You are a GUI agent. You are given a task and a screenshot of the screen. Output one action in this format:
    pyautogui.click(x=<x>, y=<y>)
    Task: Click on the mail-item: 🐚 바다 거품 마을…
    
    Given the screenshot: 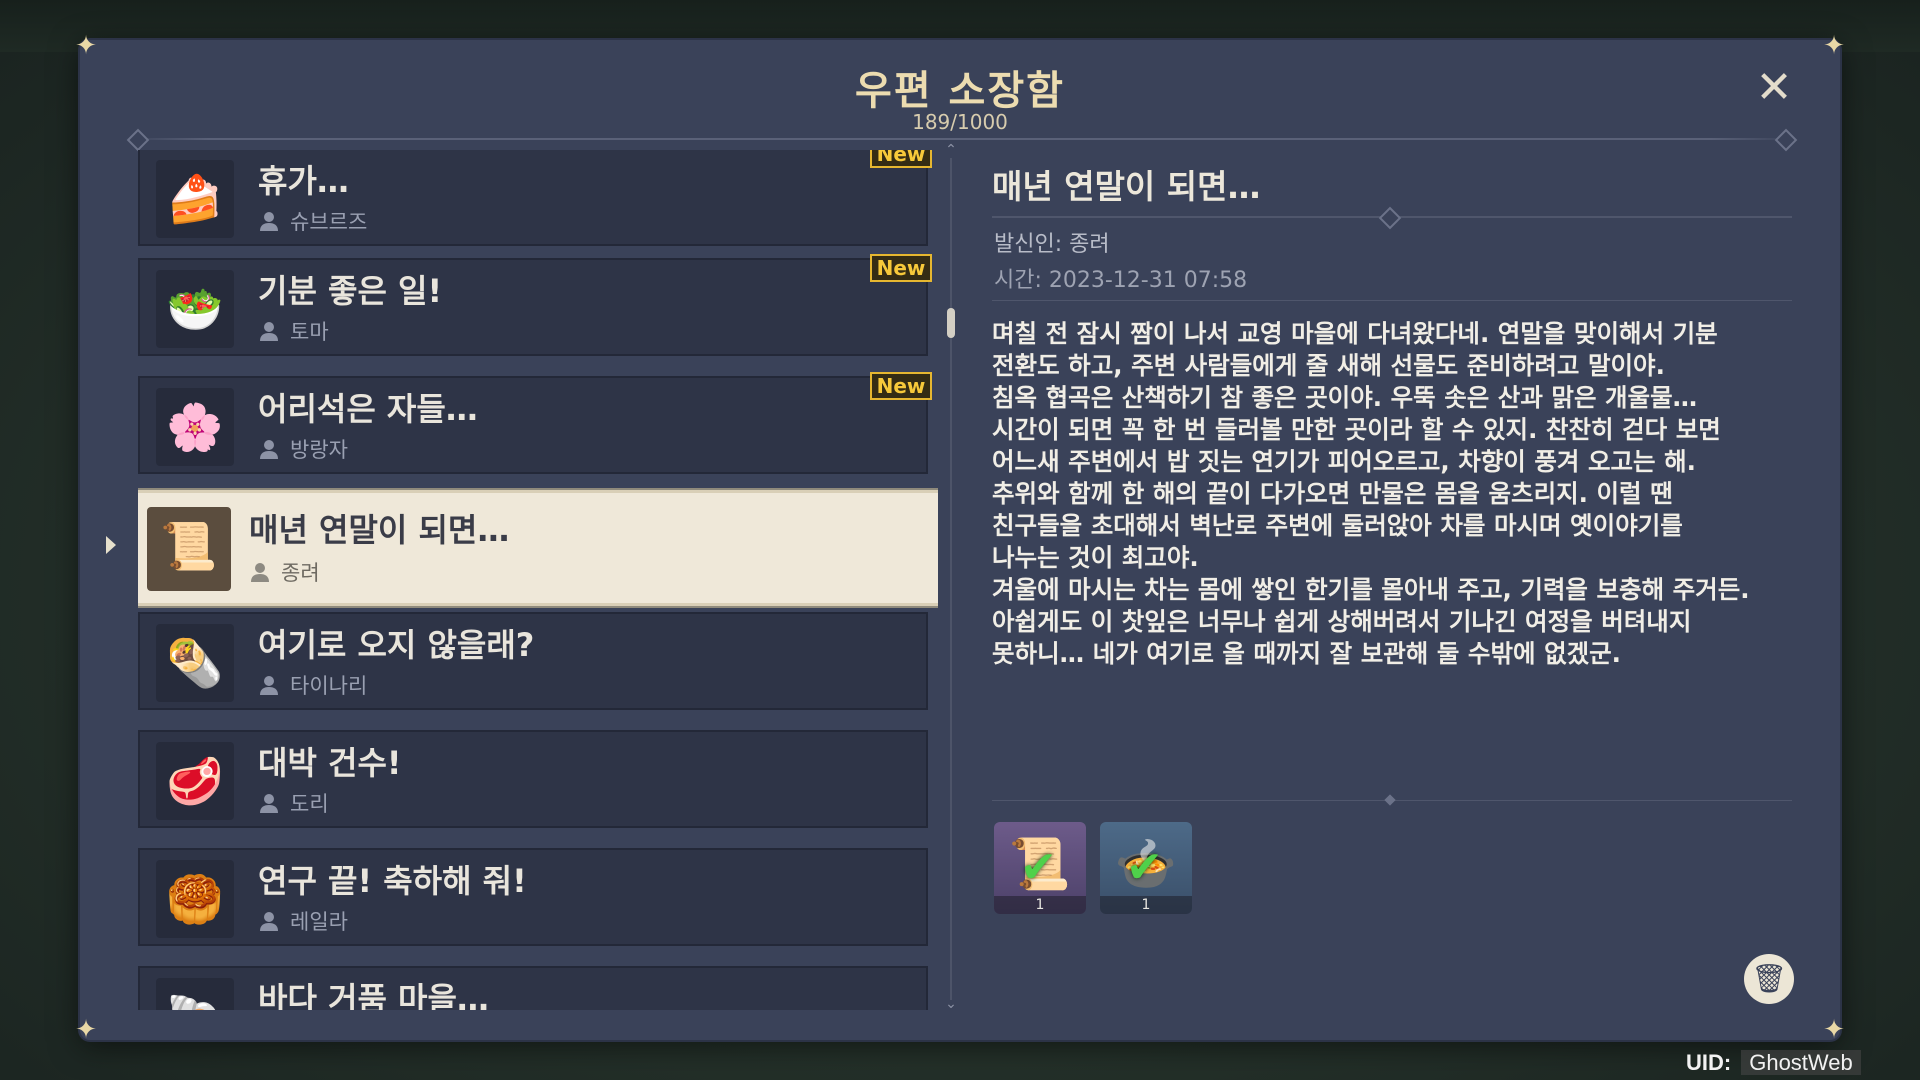 What is the action you would take?
    pyautogui.click(x=533, y=988)
    